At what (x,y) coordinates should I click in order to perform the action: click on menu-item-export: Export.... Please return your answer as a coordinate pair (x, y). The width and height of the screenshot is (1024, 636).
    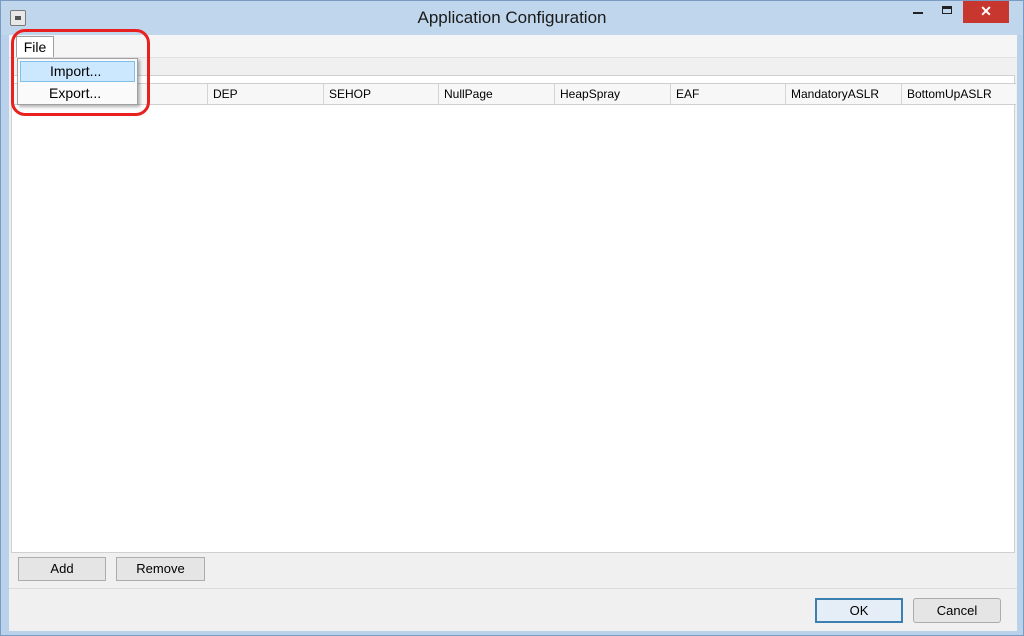
    Looking at the image, I should click on (77, 93).